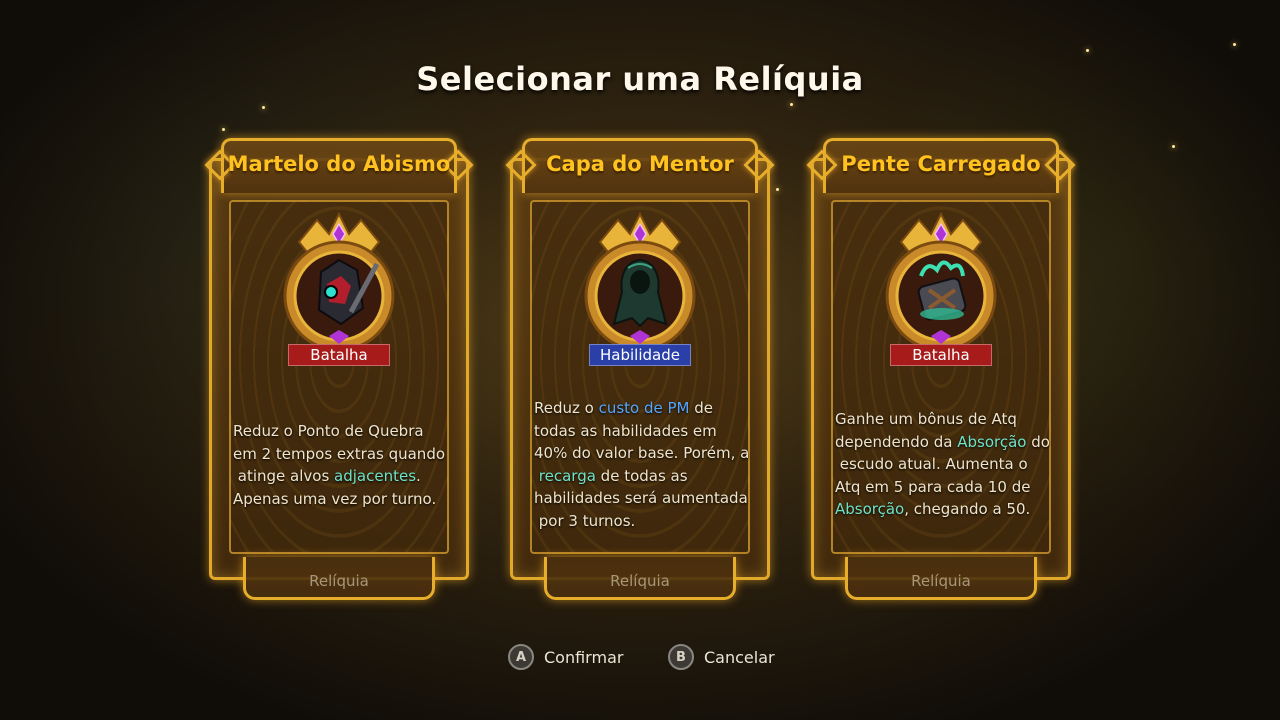 The width and height of the screenshot is (1280, 720). I want to click on description-text: , chegando a 50., so click(967, 509).